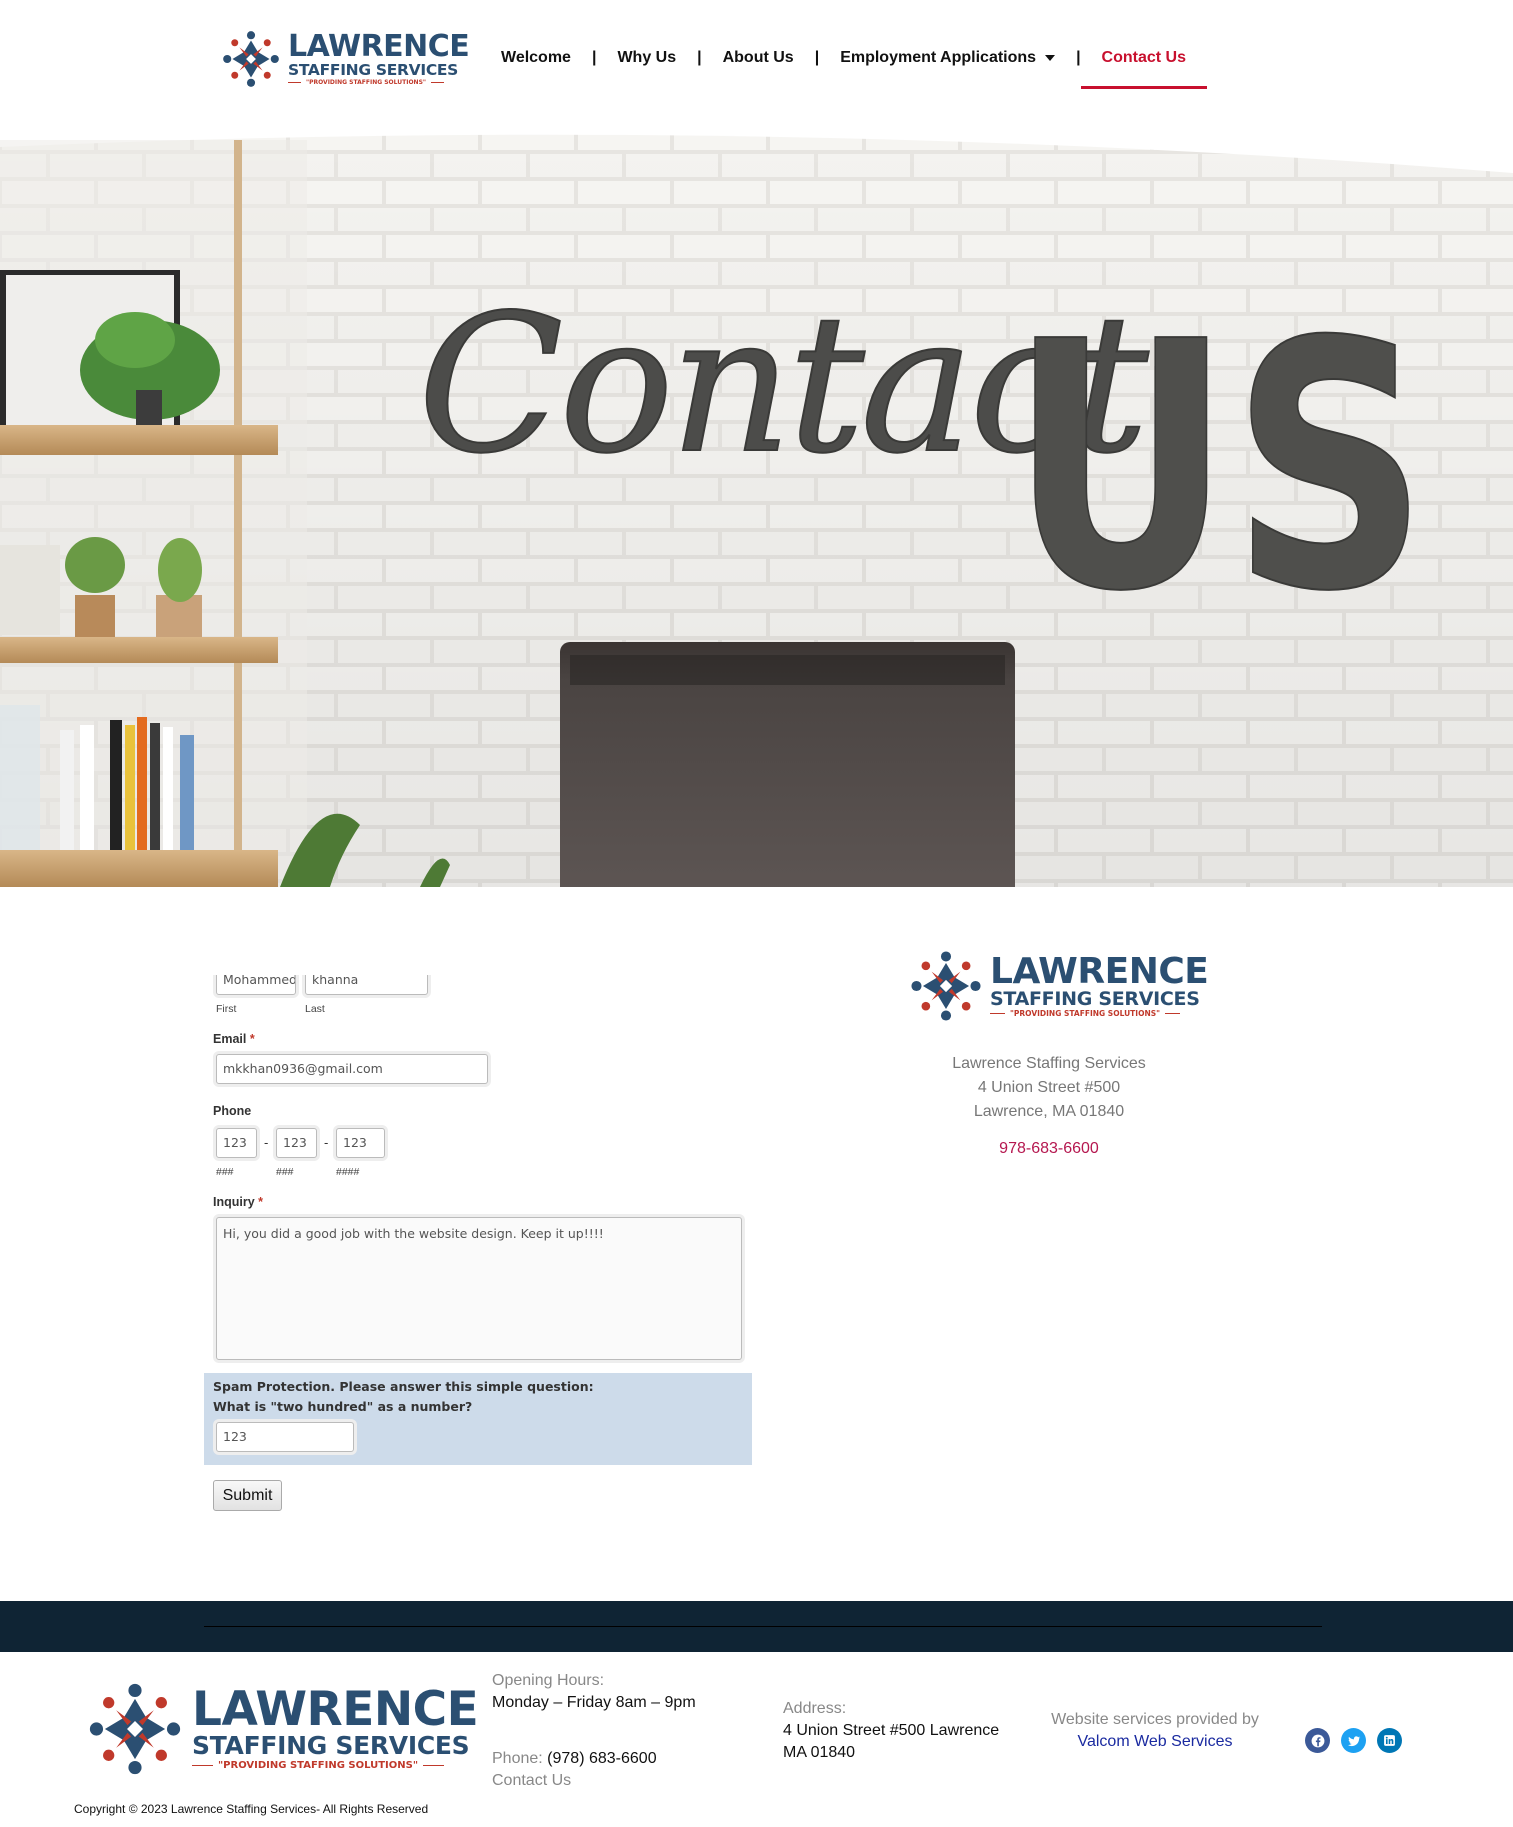 The height and width of the screenshot is (1827, 1513). What do you see at coordinates (285, 1172) in the screenshot?
I see `phone-hint-2: ###` at bounding box center [285, 1172].